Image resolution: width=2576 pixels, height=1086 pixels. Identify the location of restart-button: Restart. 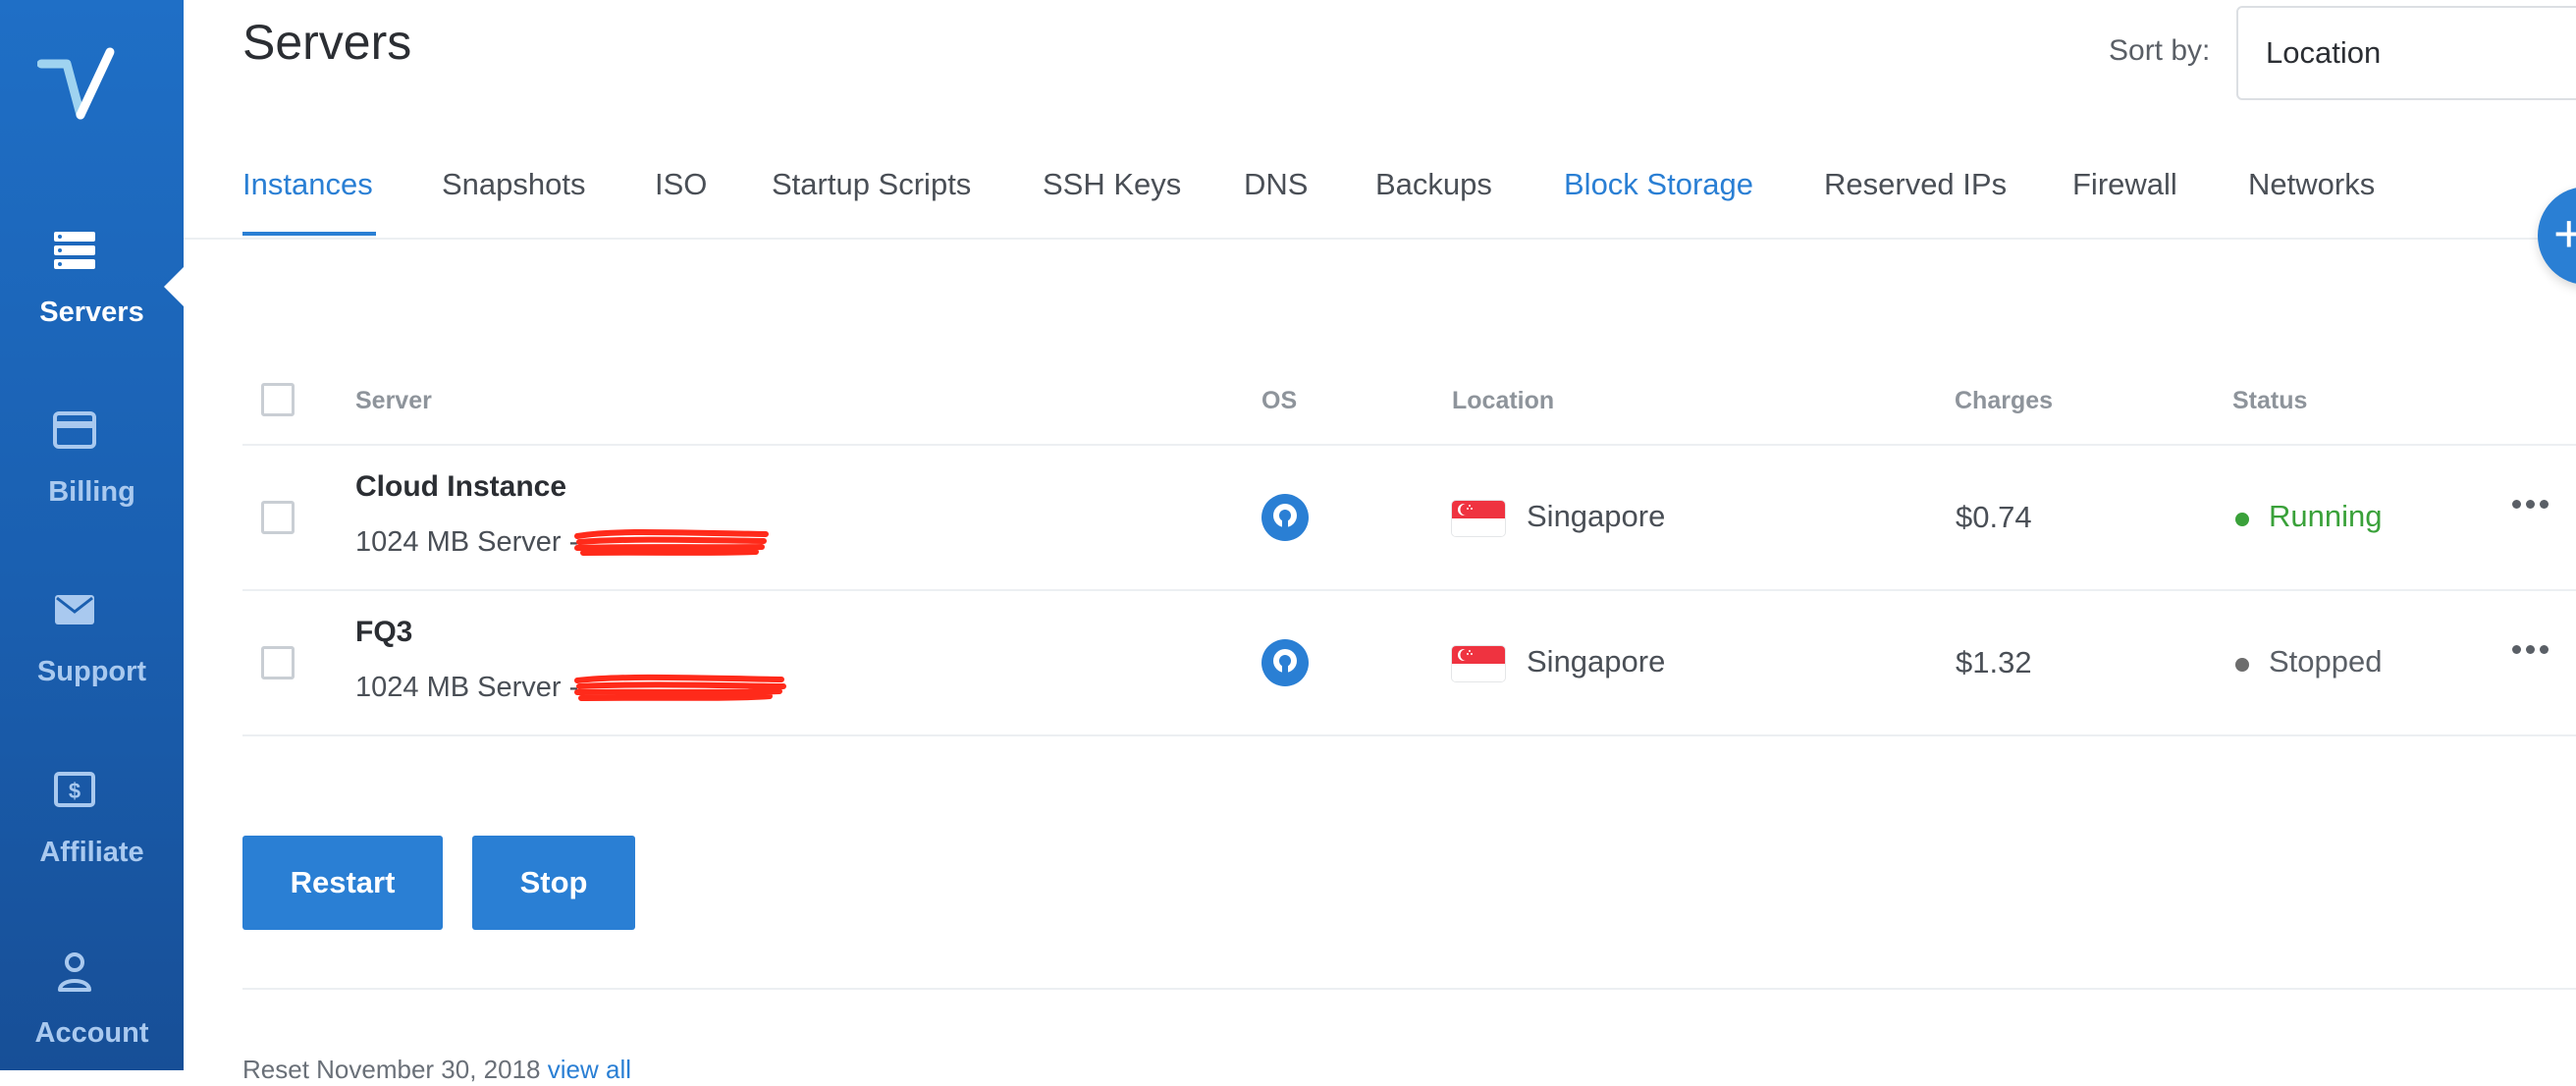
(342, 883).